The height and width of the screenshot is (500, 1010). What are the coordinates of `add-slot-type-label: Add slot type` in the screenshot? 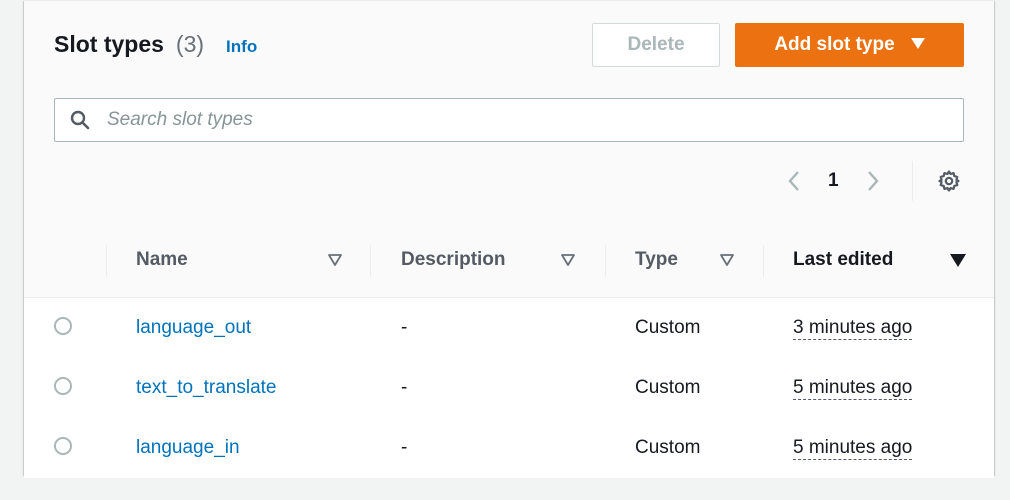 It's located at (834, 44).